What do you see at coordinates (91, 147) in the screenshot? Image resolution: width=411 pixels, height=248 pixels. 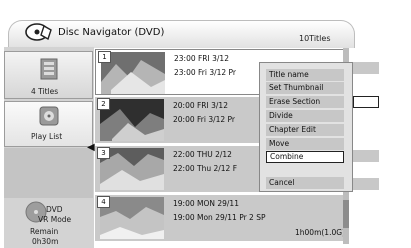 I see `left-arrow-icon: ◀` at bounding box center [91, 147].